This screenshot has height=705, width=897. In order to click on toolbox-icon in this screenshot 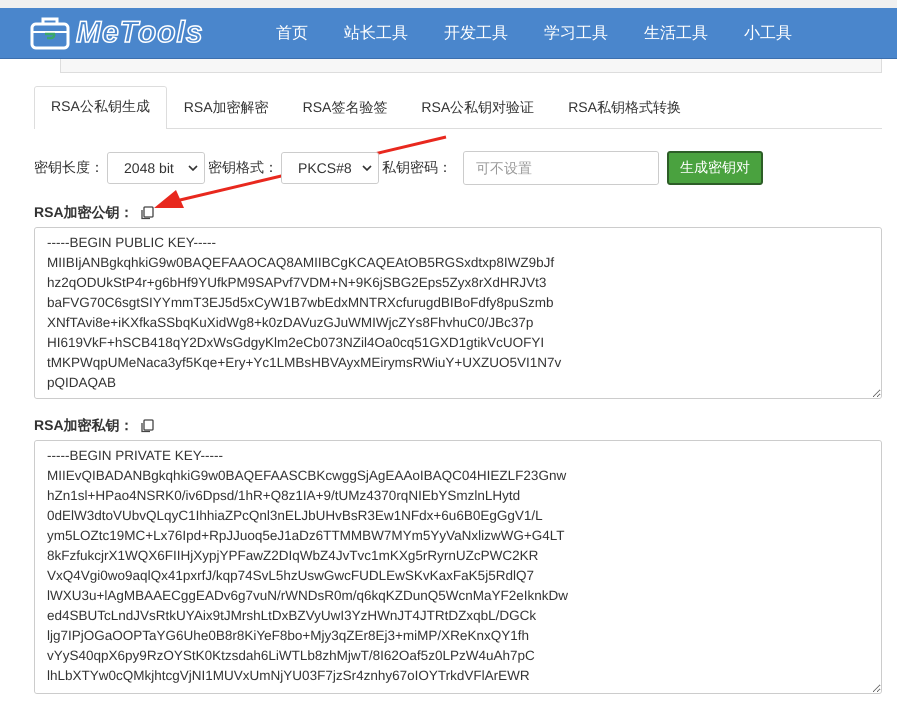, I will do `click(50, 33)`.